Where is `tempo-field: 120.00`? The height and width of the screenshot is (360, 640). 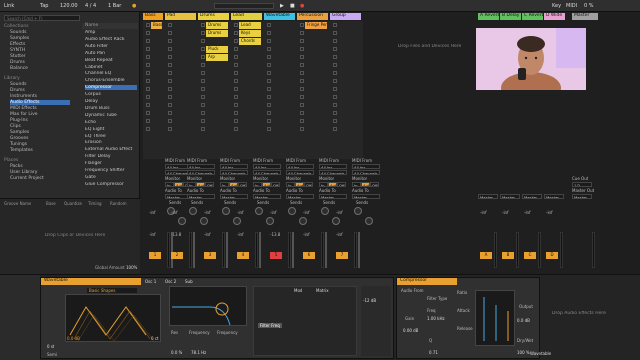 tempo-field: 120.00 is located at coordinates (69, 6).